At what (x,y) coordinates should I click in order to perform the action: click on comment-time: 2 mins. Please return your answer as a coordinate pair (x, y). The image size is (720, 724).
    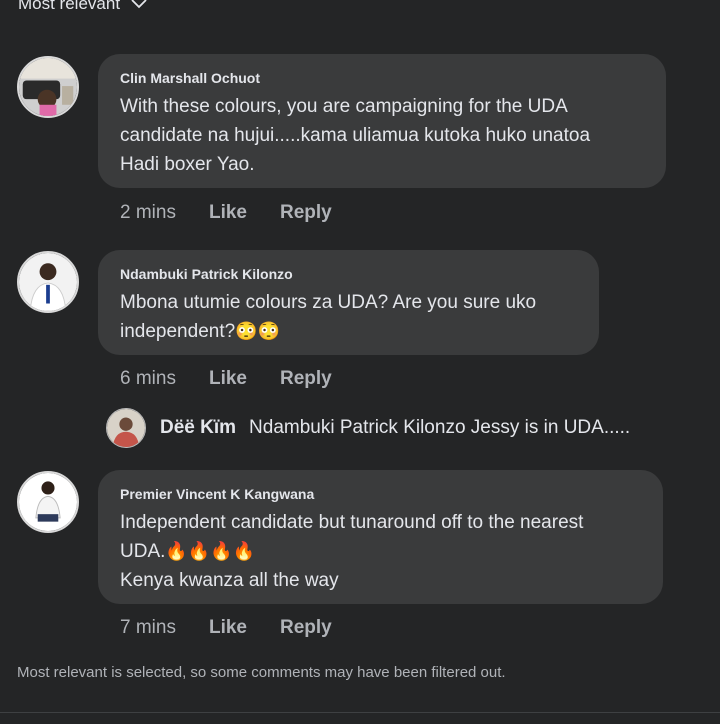
    Looking at the image, I should click on (148, 213).